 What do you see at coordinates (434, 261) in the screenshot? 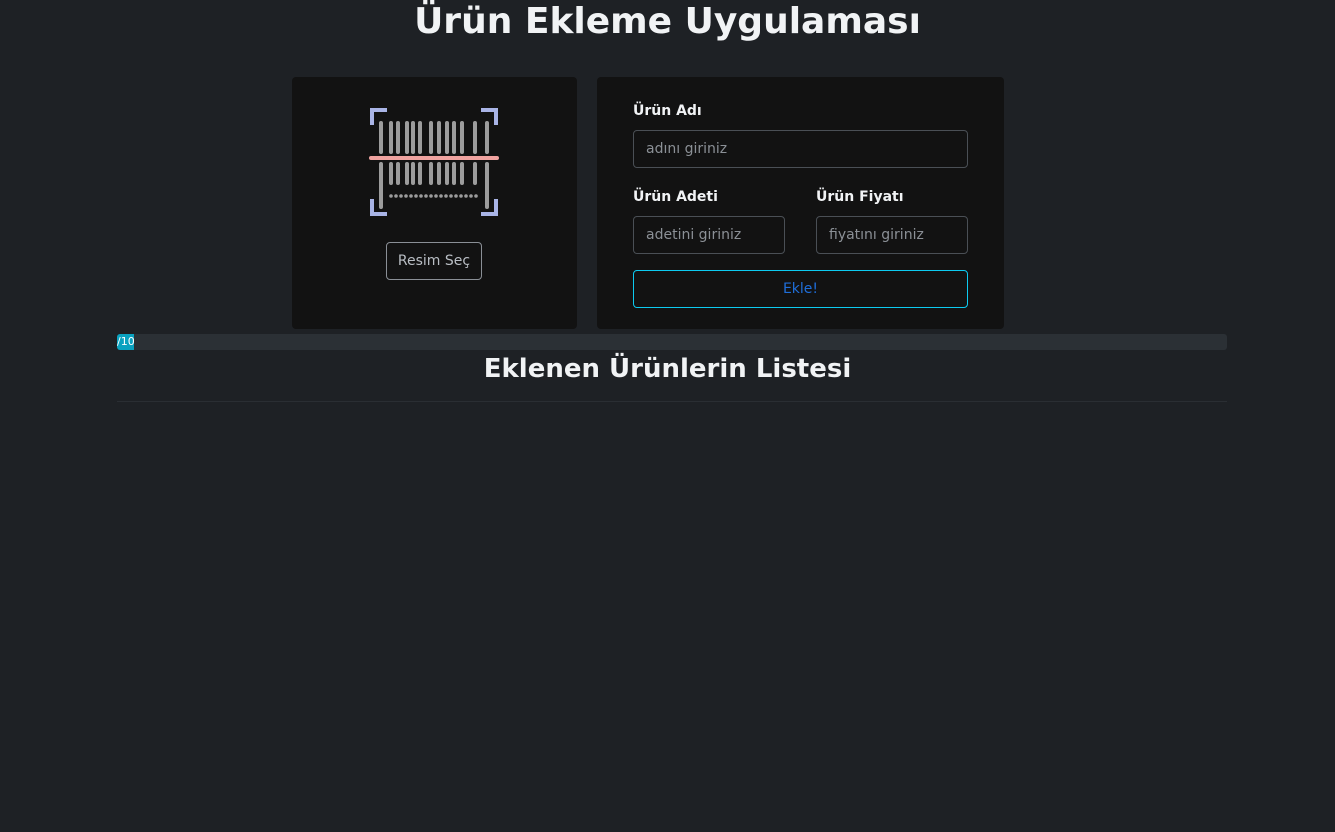
I see `choose-image-button: Resim Seç` at bounding box center [434, 261].